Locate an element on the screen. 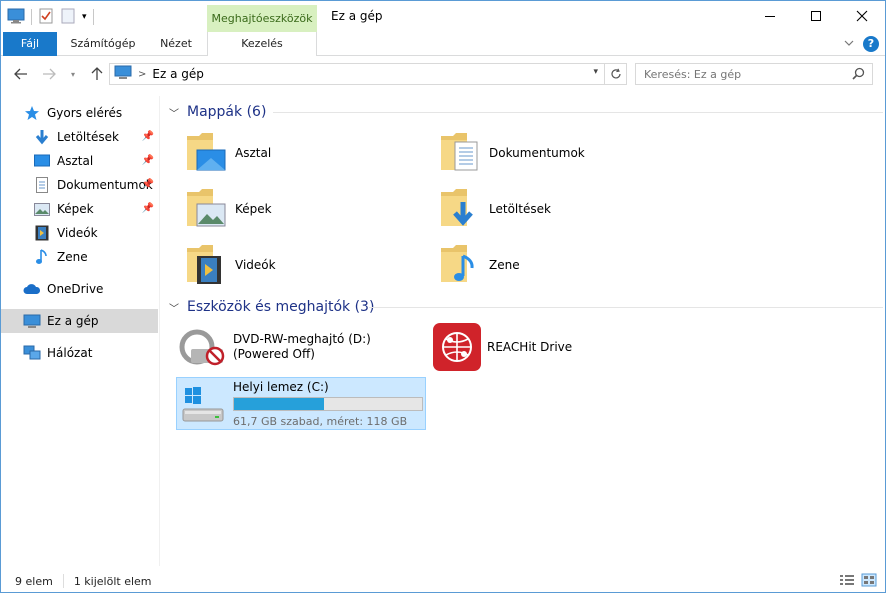 The image size is (886, 593). arrow-up-icon is located at coordinates (97, 73).